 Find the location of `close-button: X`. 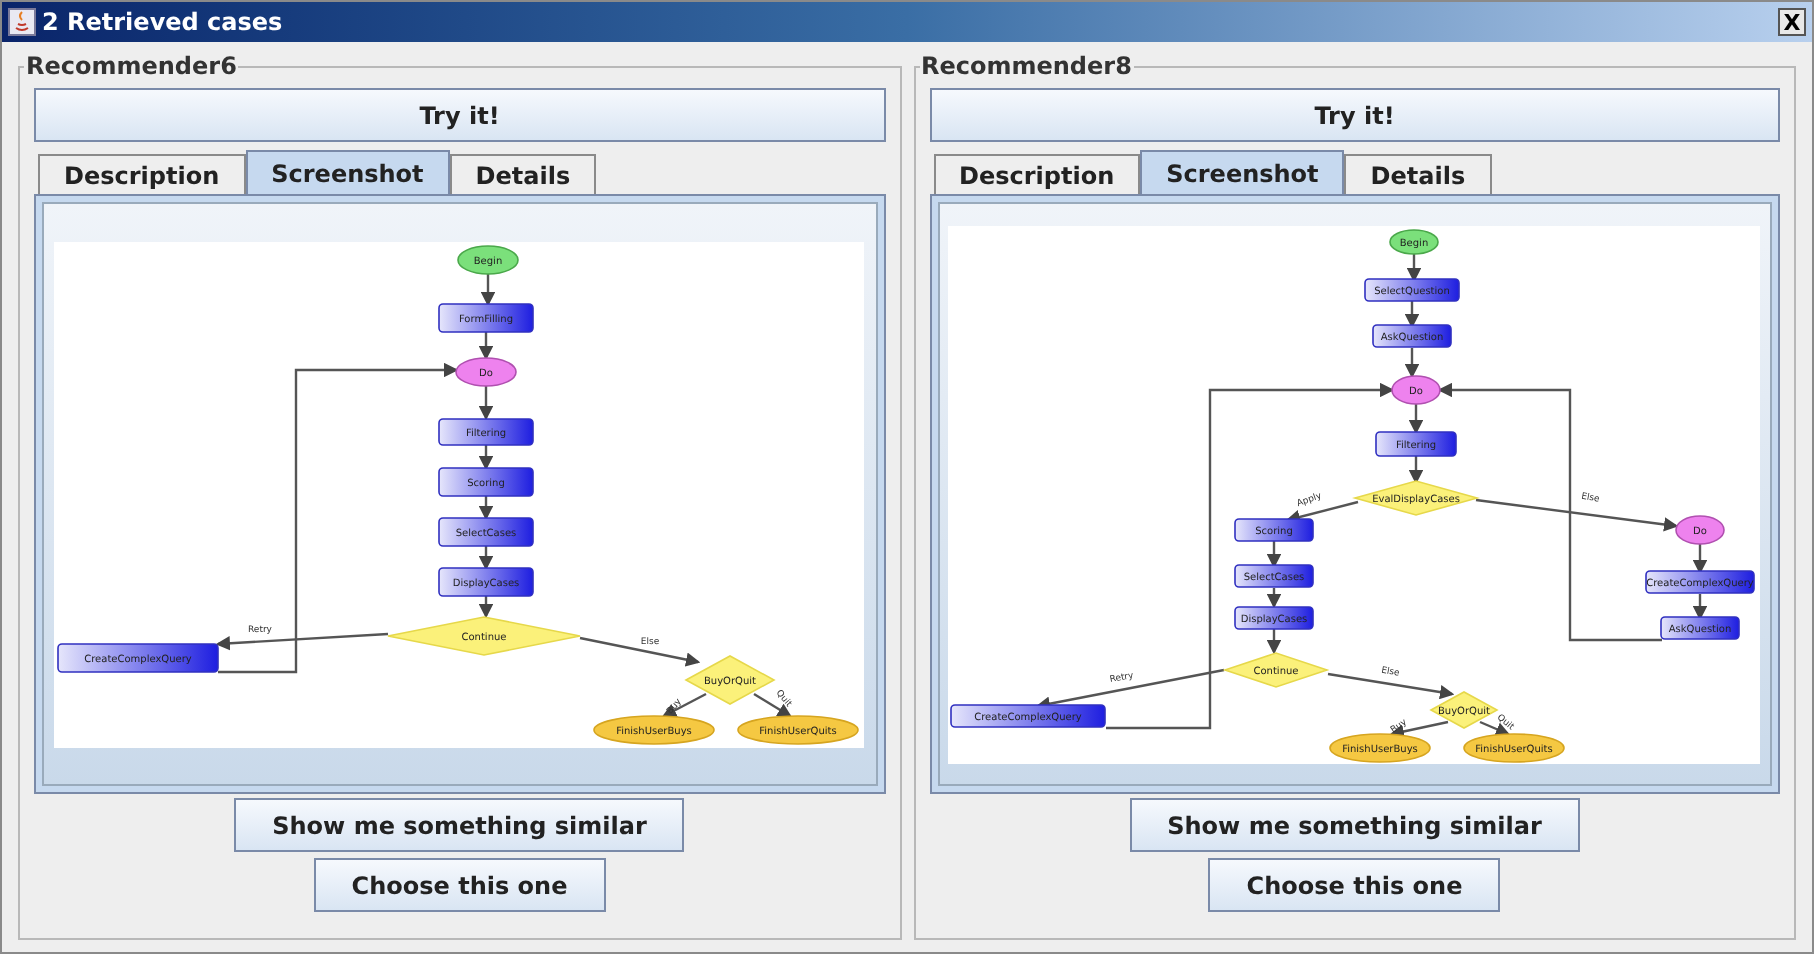

close-button: X is located at coordinates (1792, 22).